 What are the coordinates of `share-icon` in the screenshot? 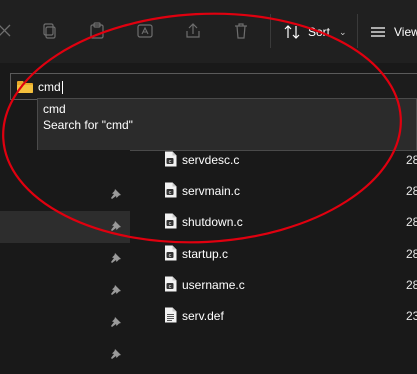 It's located at (193, 31).